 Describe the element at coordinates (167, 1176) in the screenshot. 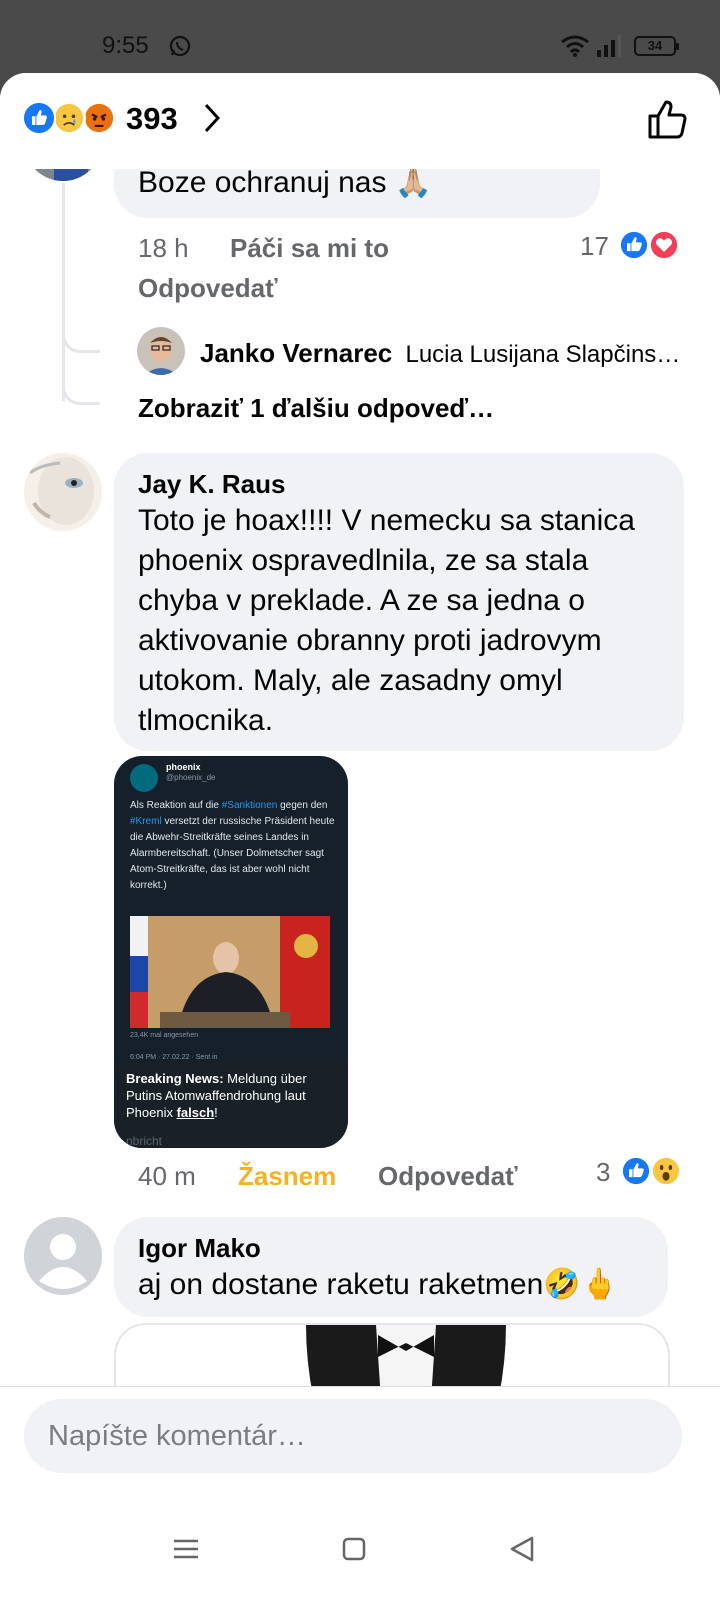

I see `comment-time: 40 m` at that location.